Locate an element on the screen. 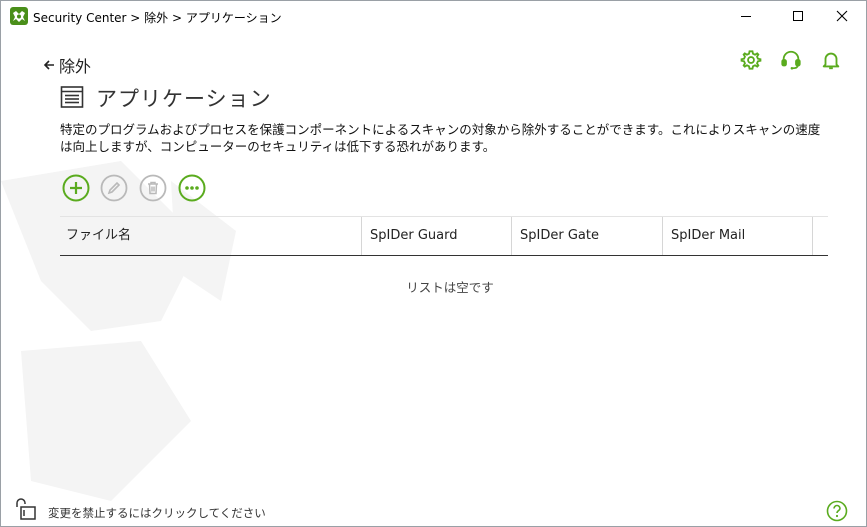  application-window-icon is located at coordinates (72, 97).